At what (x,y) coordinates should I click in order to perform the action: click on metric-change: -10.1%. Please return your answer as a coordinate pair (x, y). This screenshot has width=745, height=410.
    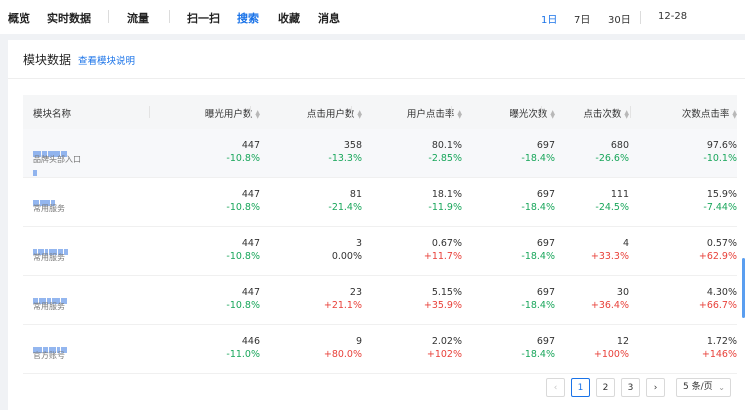
    Looking at the image, I should click on (720, 158).